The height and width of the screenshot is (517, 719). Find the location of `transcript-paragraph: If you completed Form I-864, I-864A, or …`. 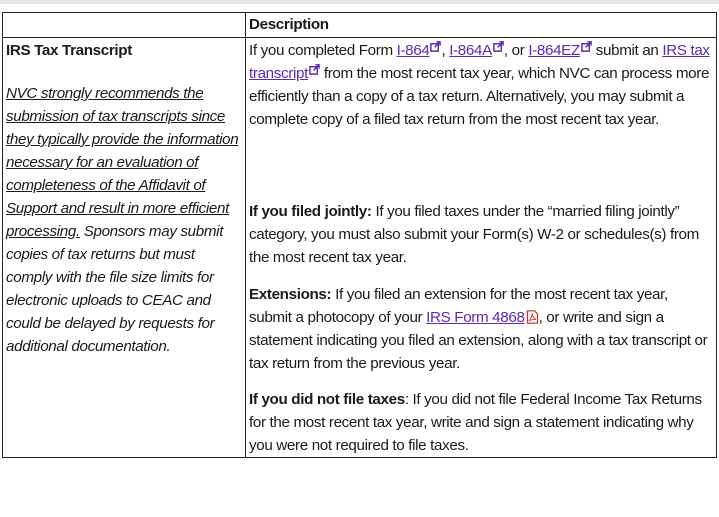

transcript-paragraph: If you completed Form I-864, I-864A, or … is located at coordinates (481, 85).